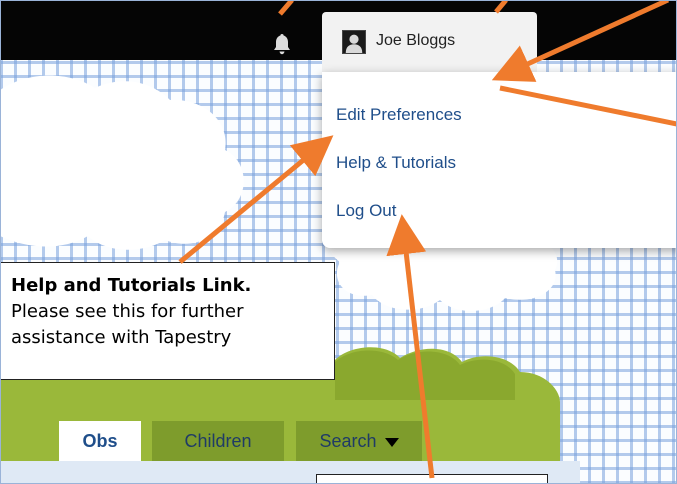 This screenshot has width=677, height=484. Describe the element at coordinates (131, 285) in the screenshot. I see `callout-title: Help and Tutorials Link.` at that location.